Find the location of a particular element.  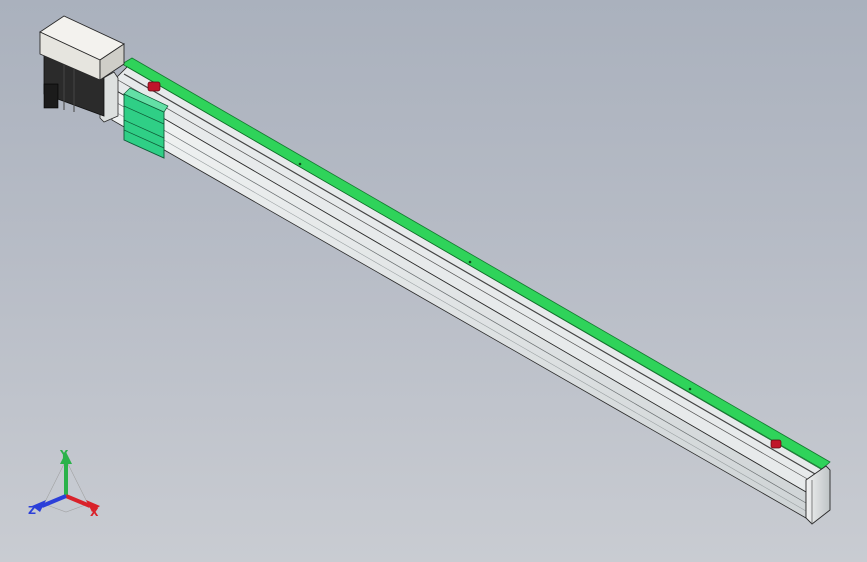

limit-sensor-end is located at coordinates (776, 444).